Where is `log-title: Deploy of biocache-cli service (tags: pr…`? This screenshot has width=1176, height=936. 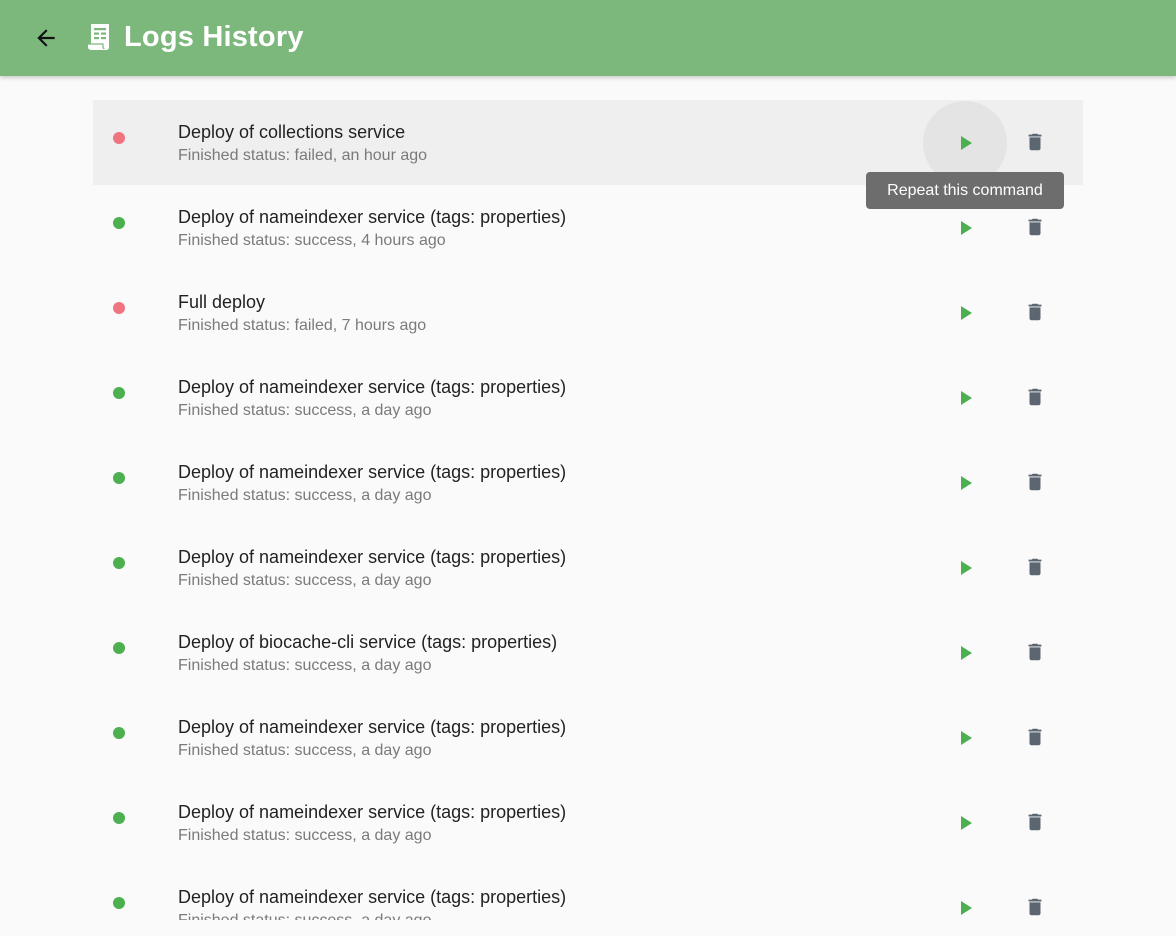 log-title: Deploy of biocache-cli service (tags: pr… is located at coordinates (368, 642).